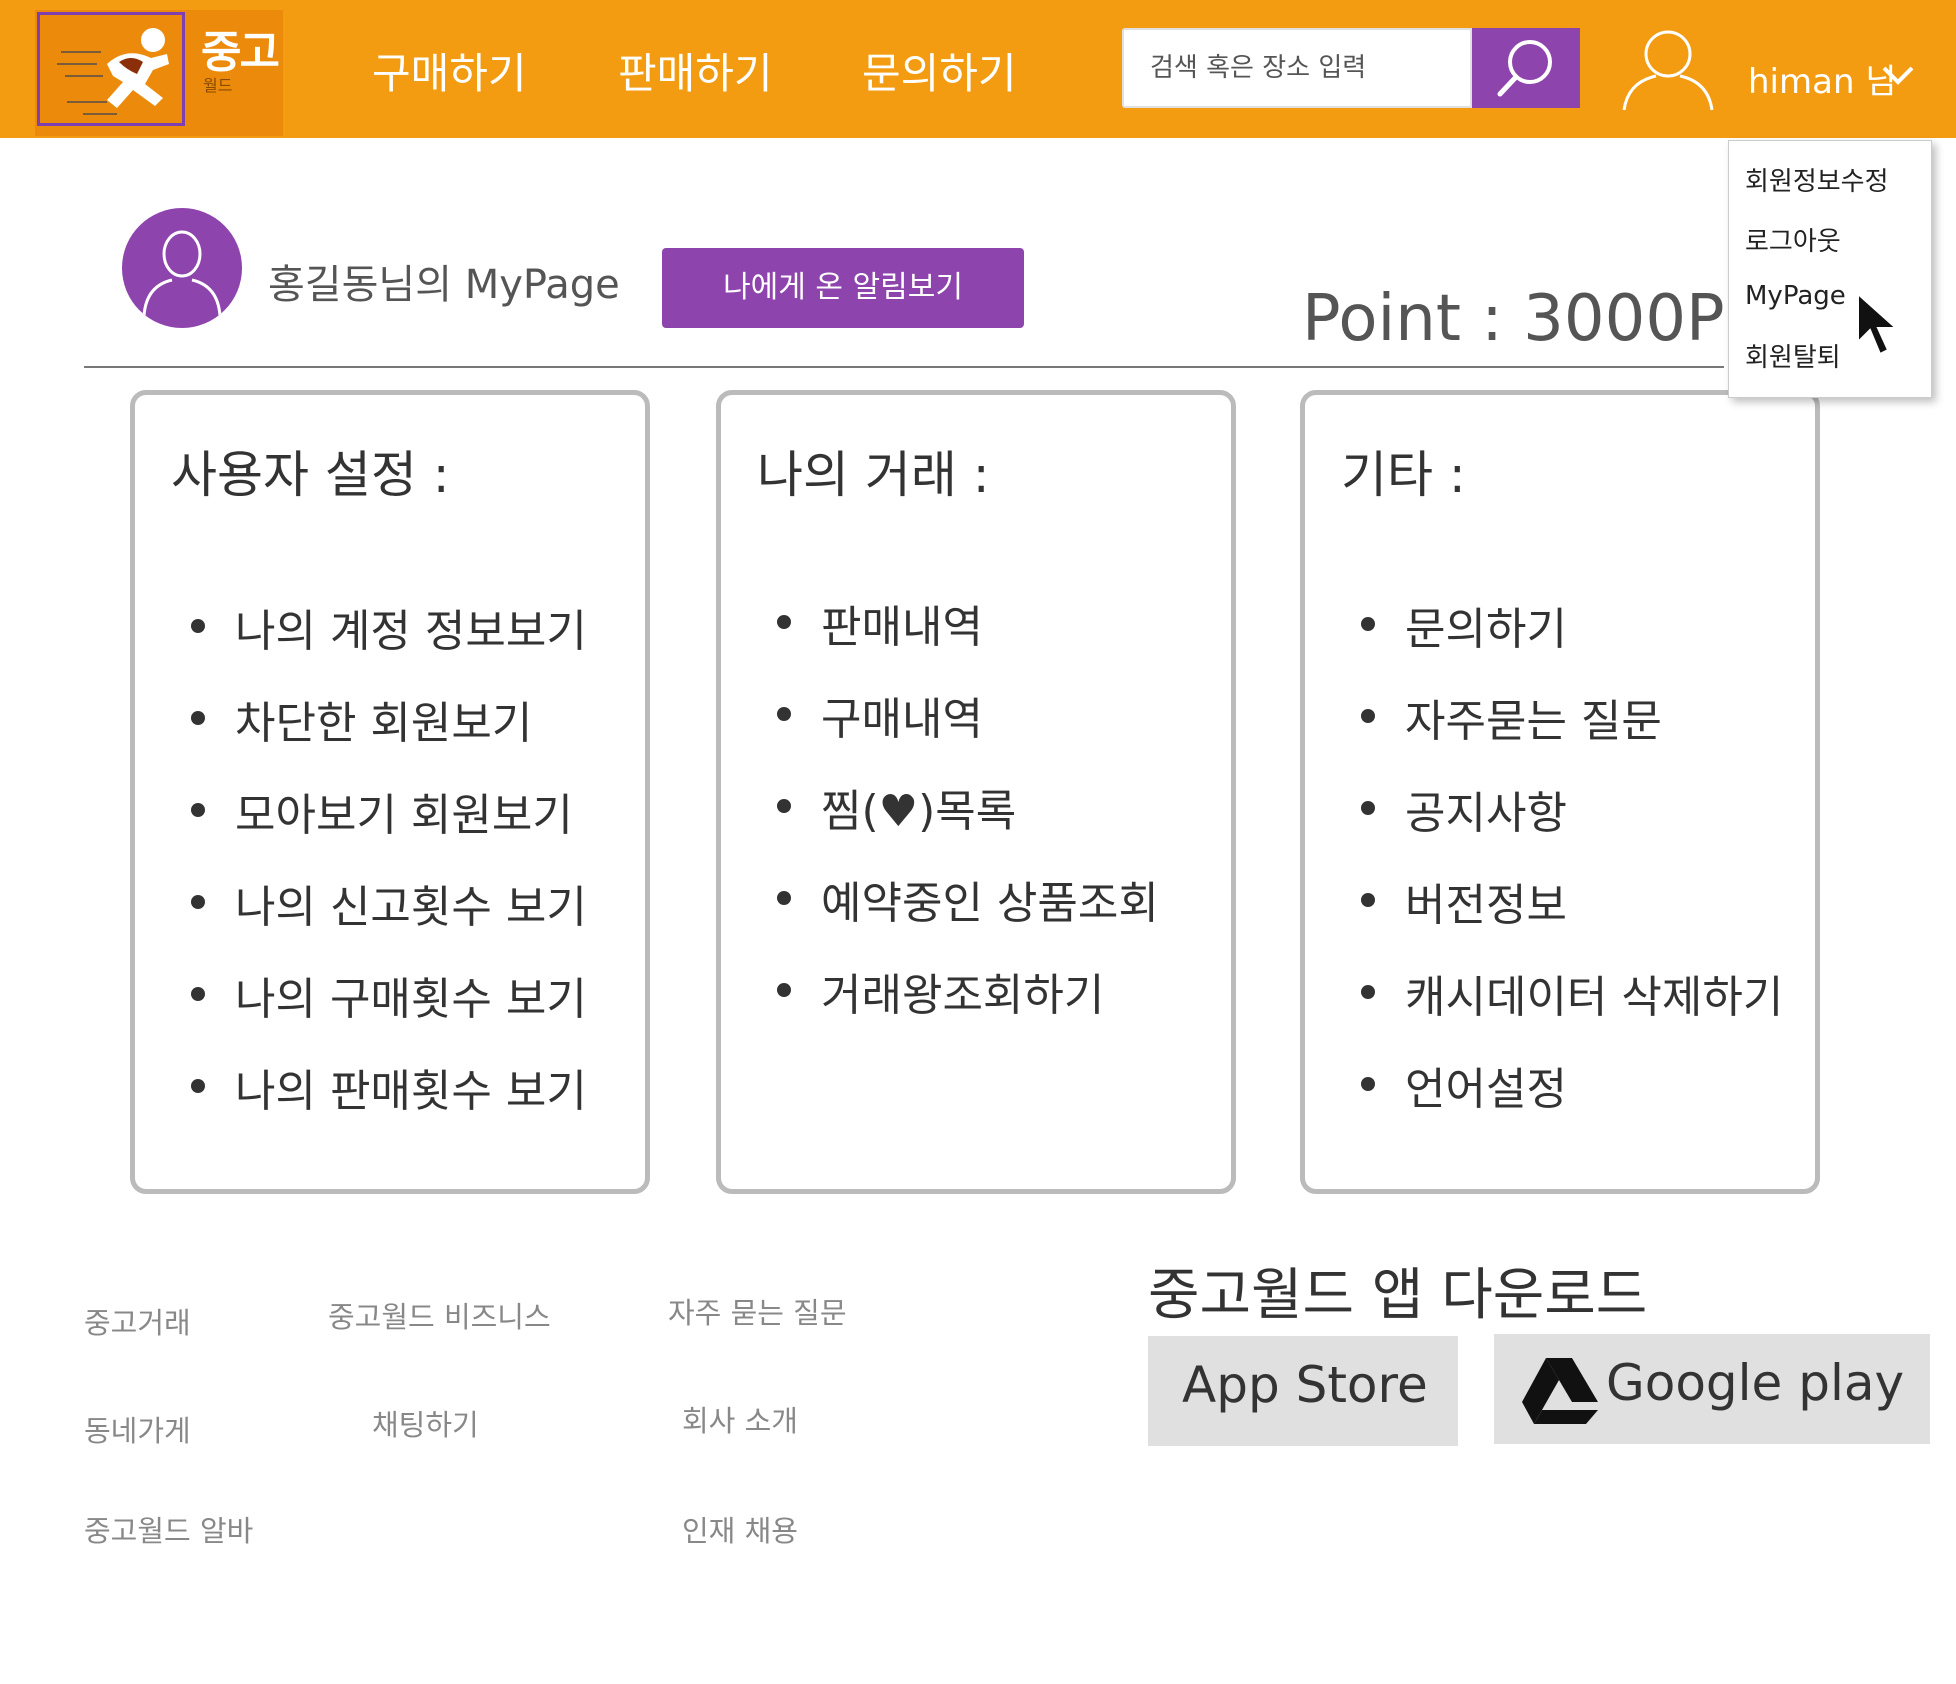 The width and height of the screenshot is (1956, 1684). What do you see at coordinates (389, 733) in the screenshot?
I see `list-item-blocked-members: 차단한 회원보기` at bounding box center [389, 733].